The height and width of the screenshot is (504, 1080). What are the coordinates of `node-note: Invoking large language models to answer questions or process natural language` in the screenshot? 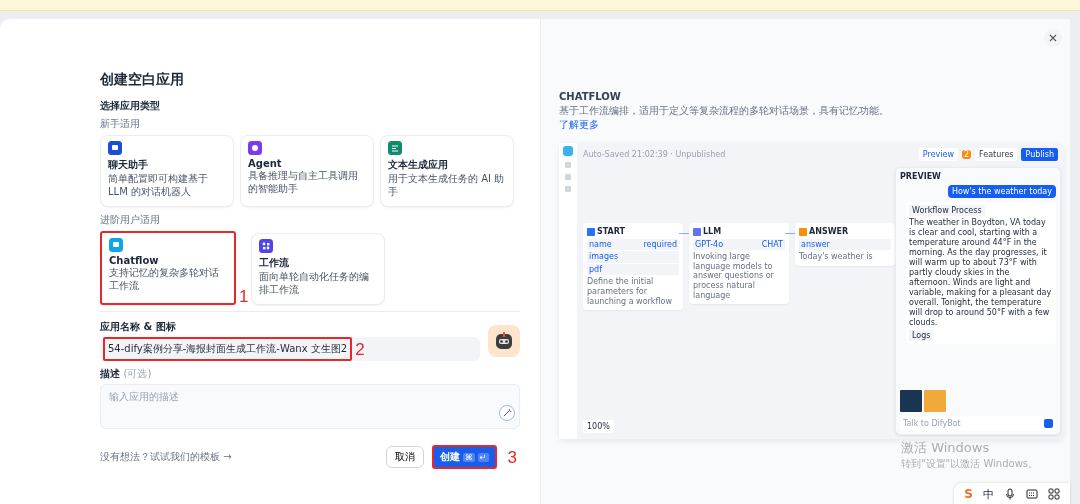 It's located at (734, 276).